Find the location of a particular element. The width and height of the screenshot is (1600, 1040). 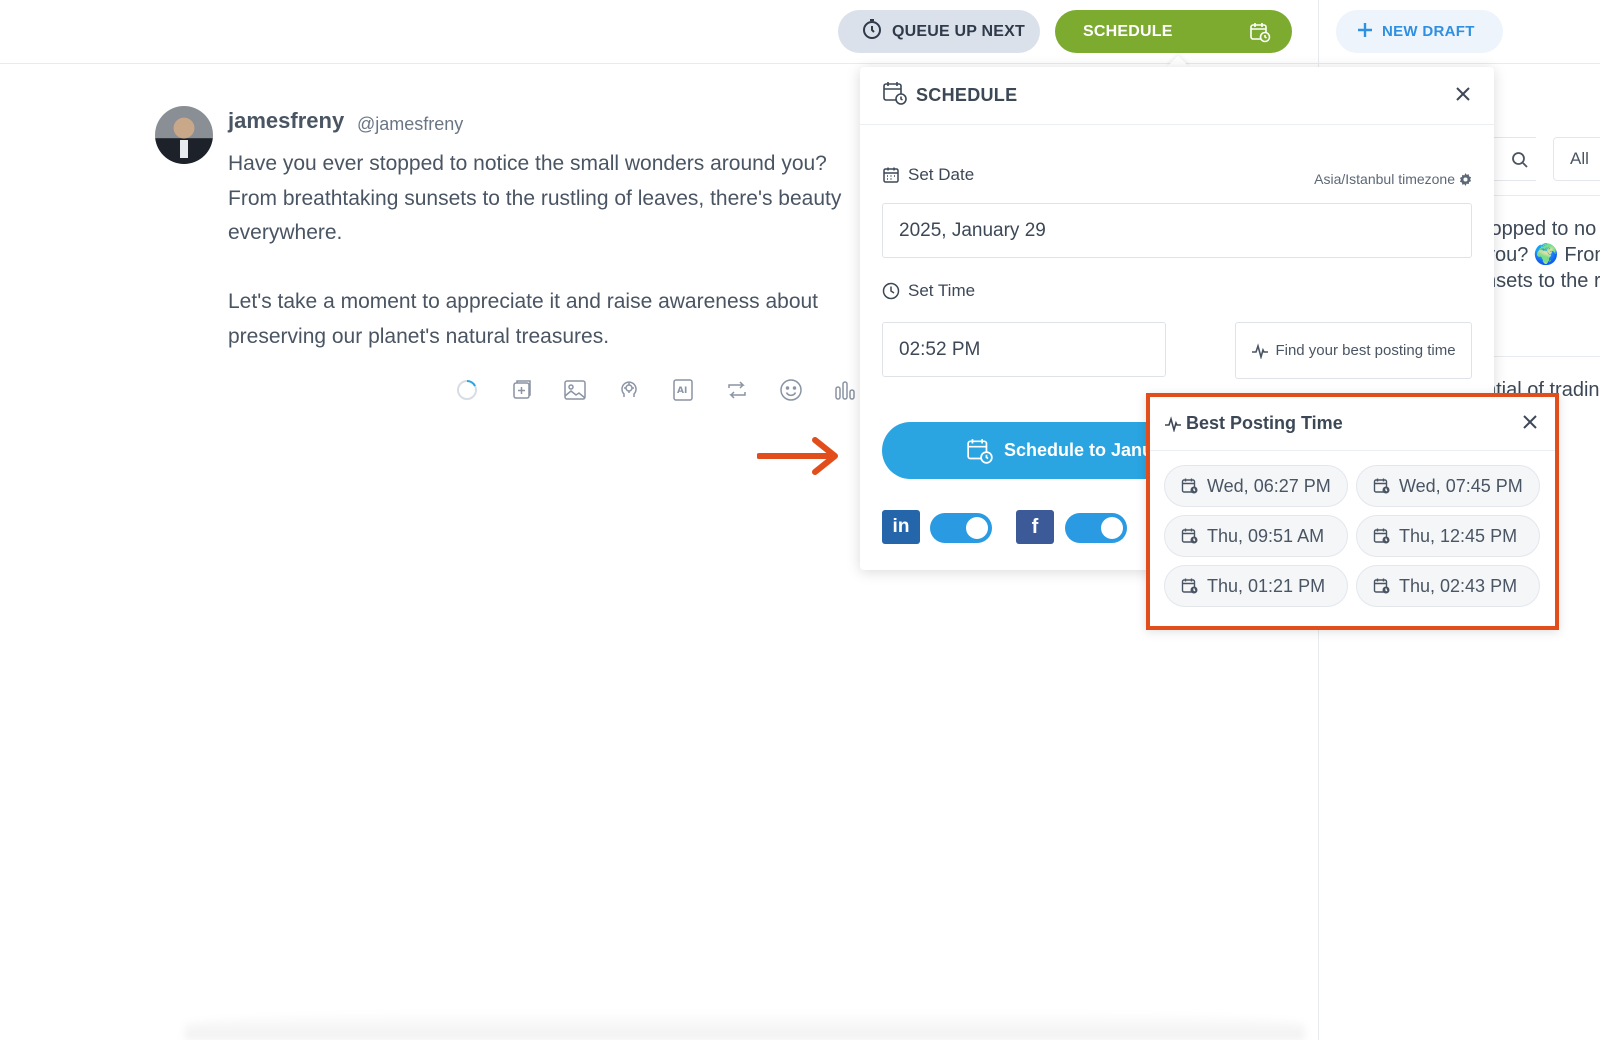

editor-toolbar: AI is located at coordinates (656, 390).